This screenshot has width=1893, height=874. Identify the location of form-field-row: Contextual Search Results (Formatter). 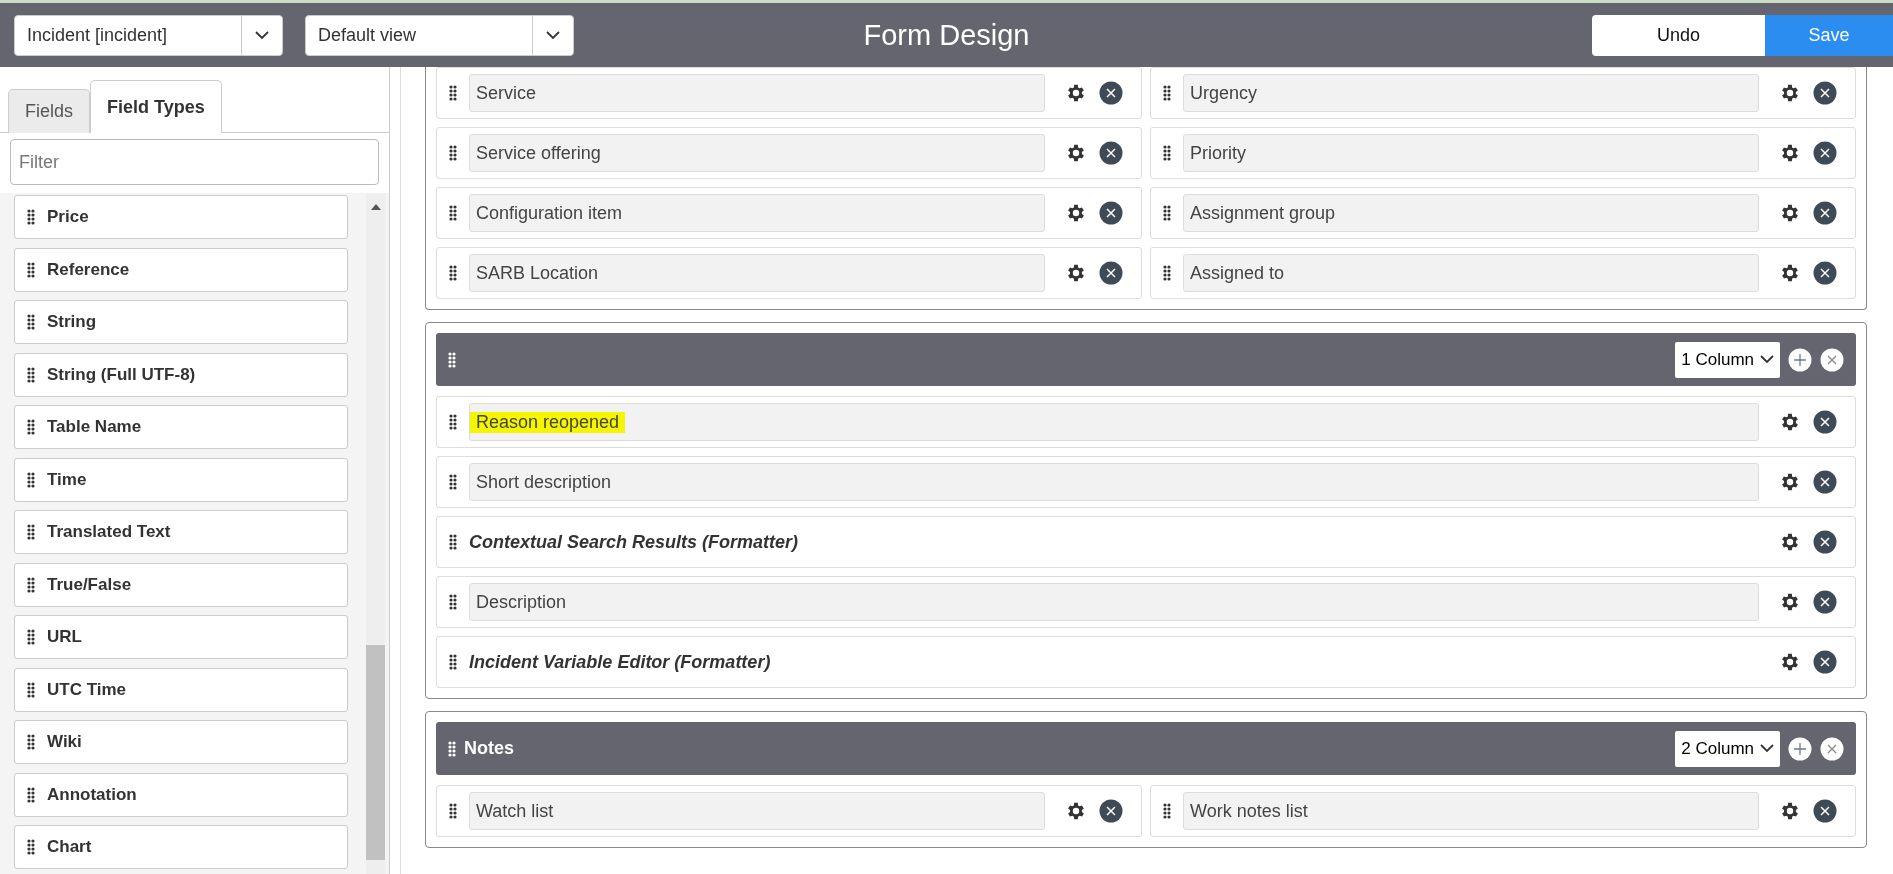
(1146, 542).